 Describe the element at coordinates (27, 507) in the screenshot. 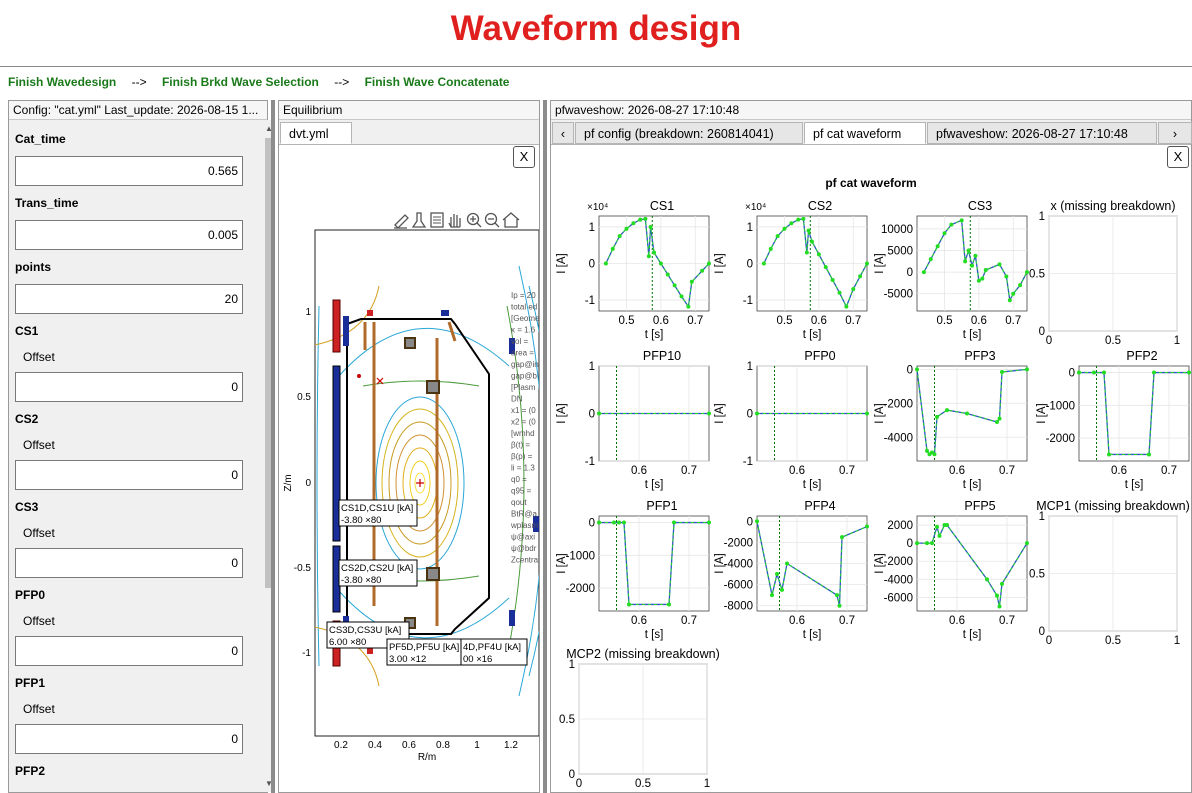

I see `coil-label-cs3: CS3` at that location.